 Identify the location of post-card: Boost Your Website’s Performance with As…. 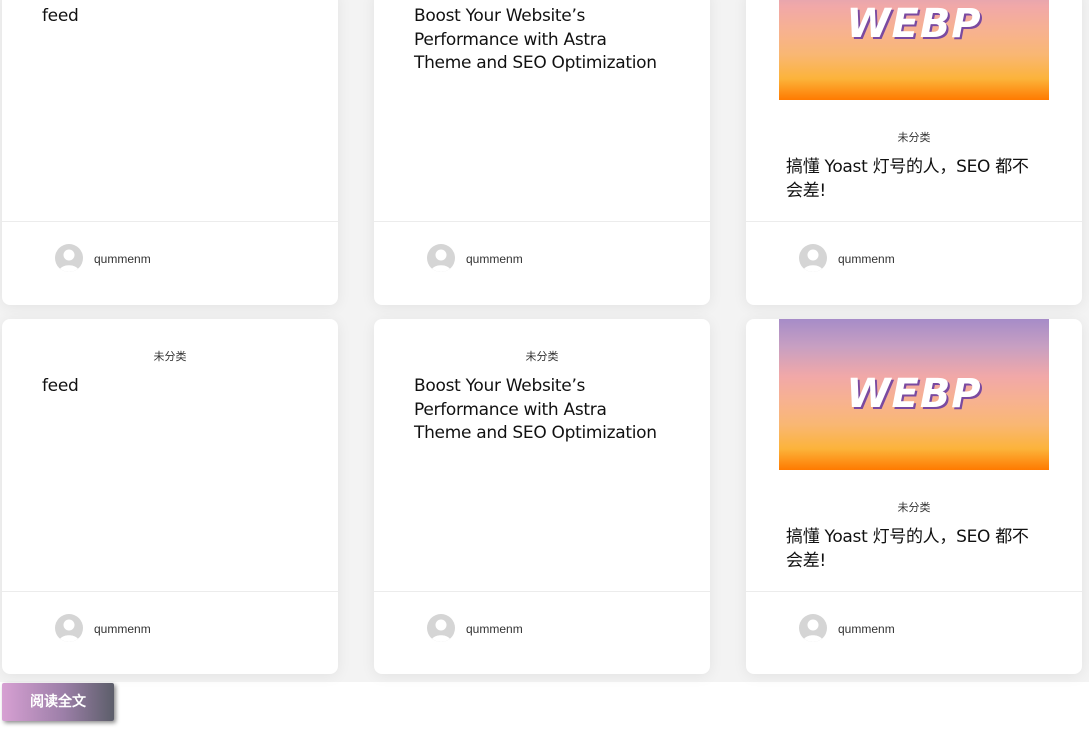
(542, 152).